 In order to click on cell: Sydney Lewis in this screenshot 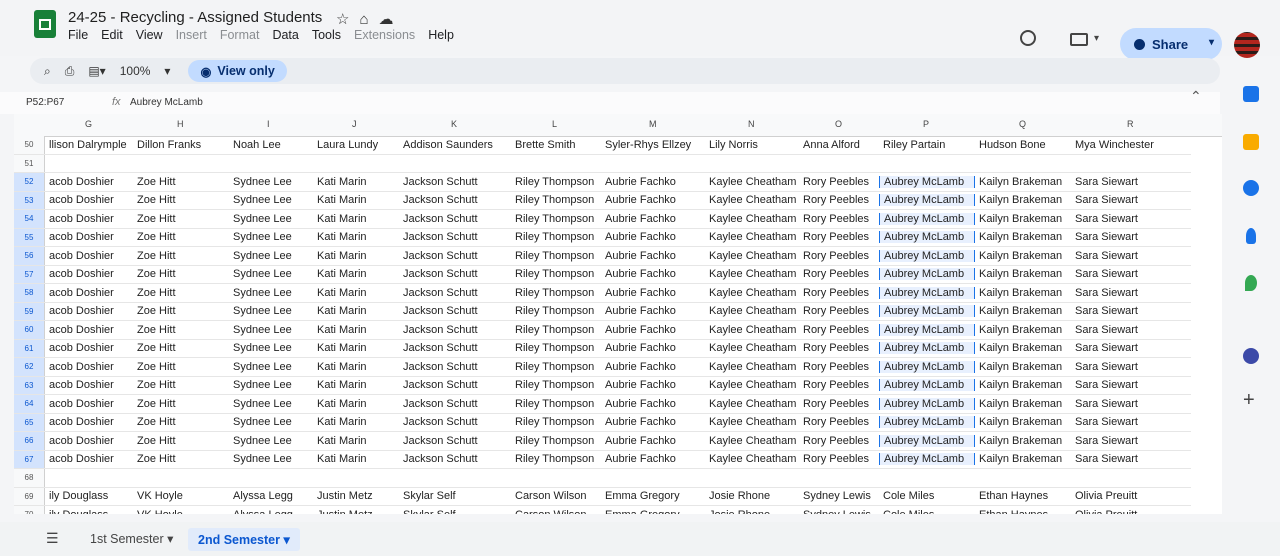, I will do `click(839, 496)`.